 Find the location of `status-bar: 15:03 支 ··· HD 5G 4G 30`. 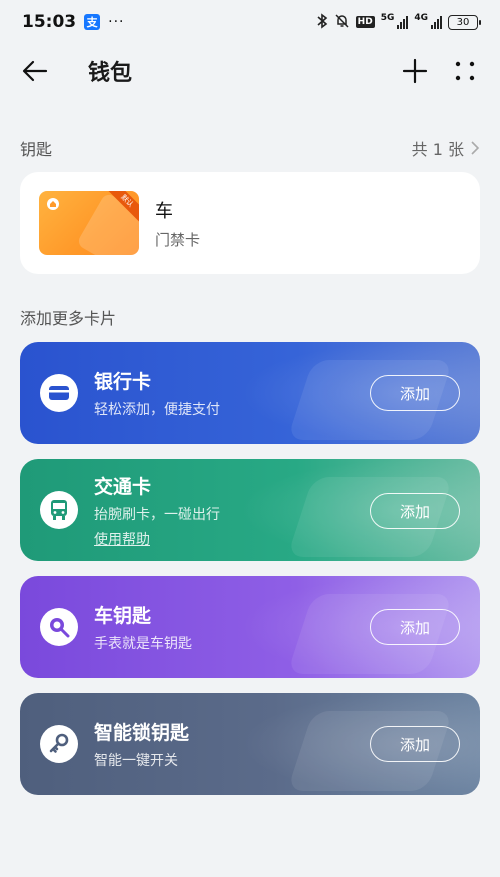

status-bar: 15:03 支 ··· HD 5G 4G 30 is located at coordinates (250, 22).